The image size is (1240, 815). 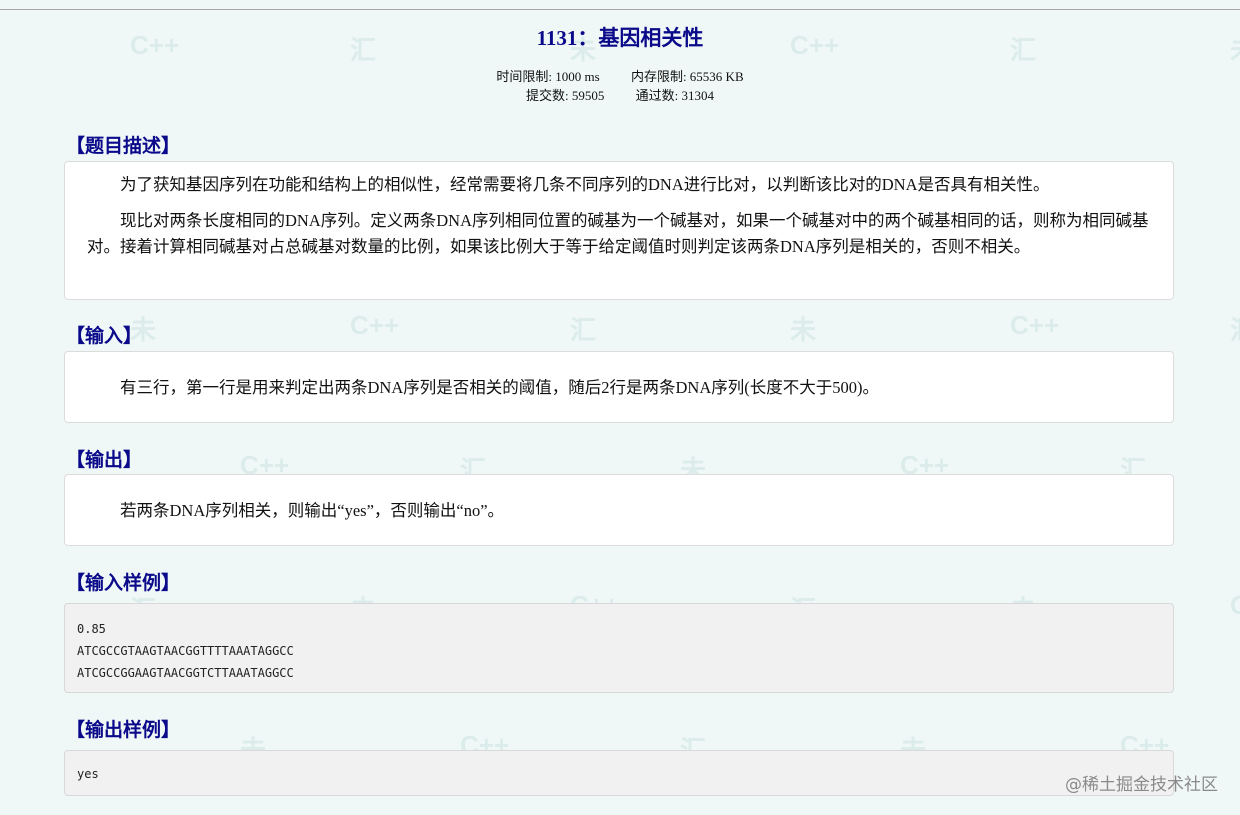 I want to click on time-limit: 时间限制: 1000 ms, so click(x=548, y=76).